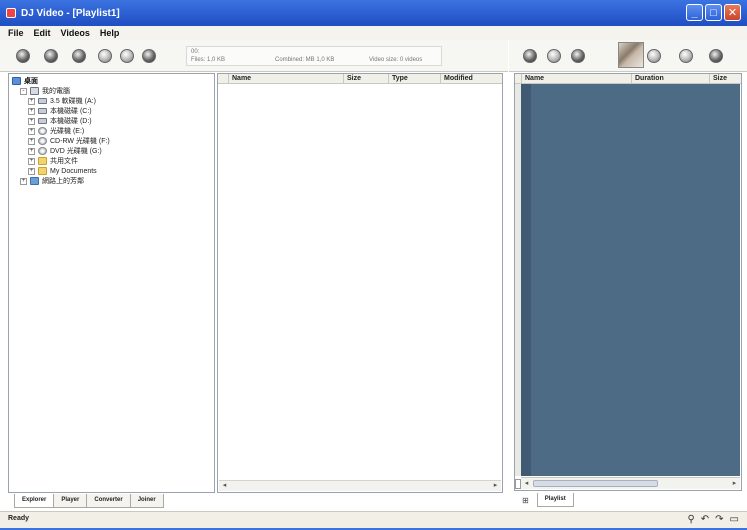  I want to click on playlist-up-icon, so click(686, 56).